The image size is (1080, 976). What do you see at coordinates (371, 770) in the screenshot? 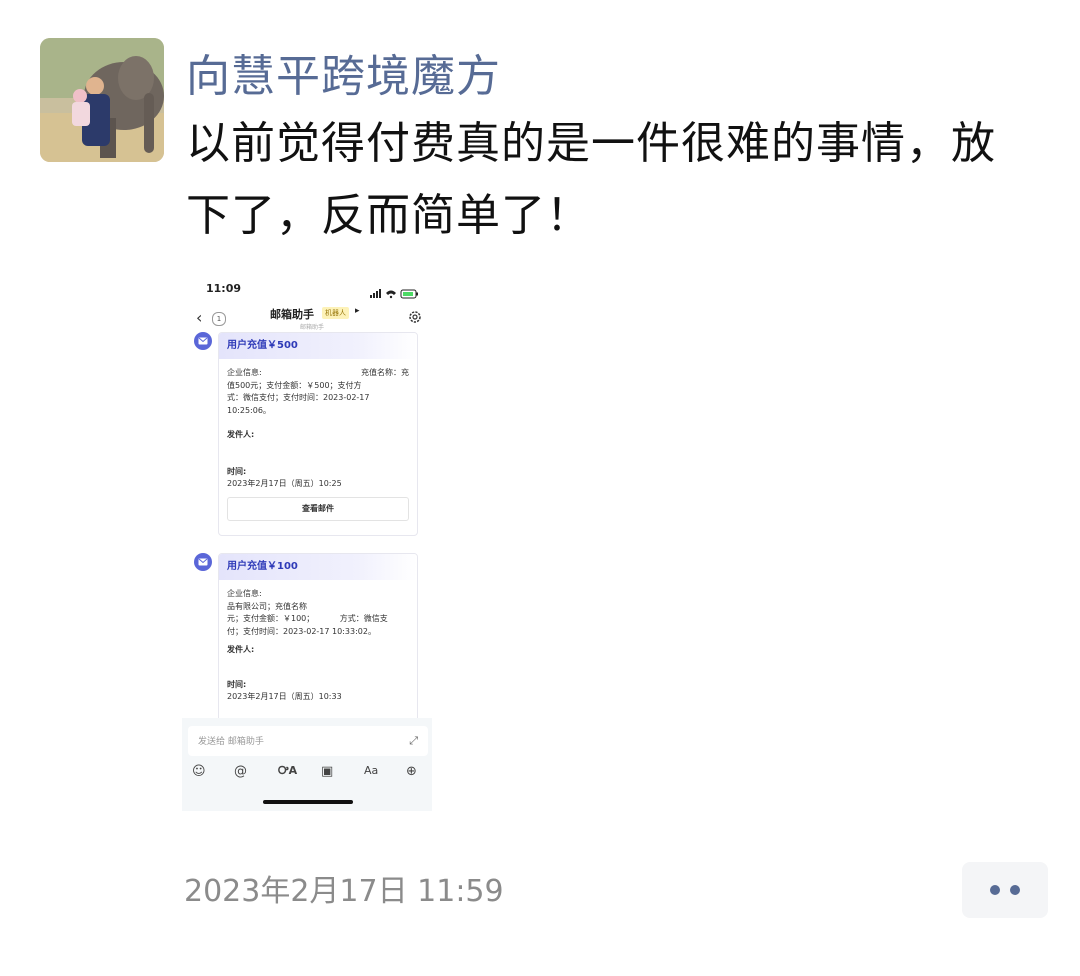
I see `text-size-icon: Aa` at bounding box center [371, 770].